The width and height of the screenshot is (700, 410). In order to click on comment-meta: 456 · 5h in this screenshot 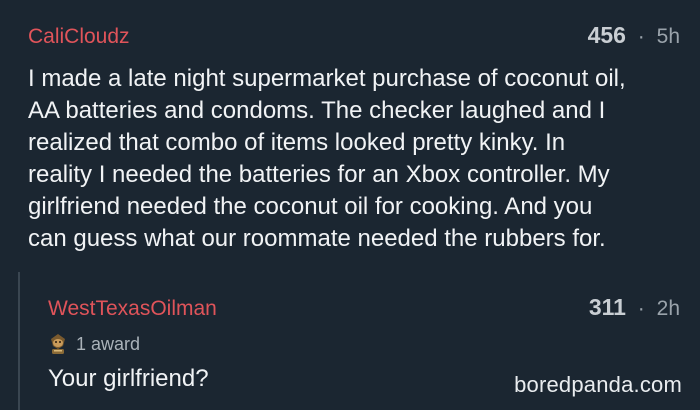, I will do `click(634, 35)`.